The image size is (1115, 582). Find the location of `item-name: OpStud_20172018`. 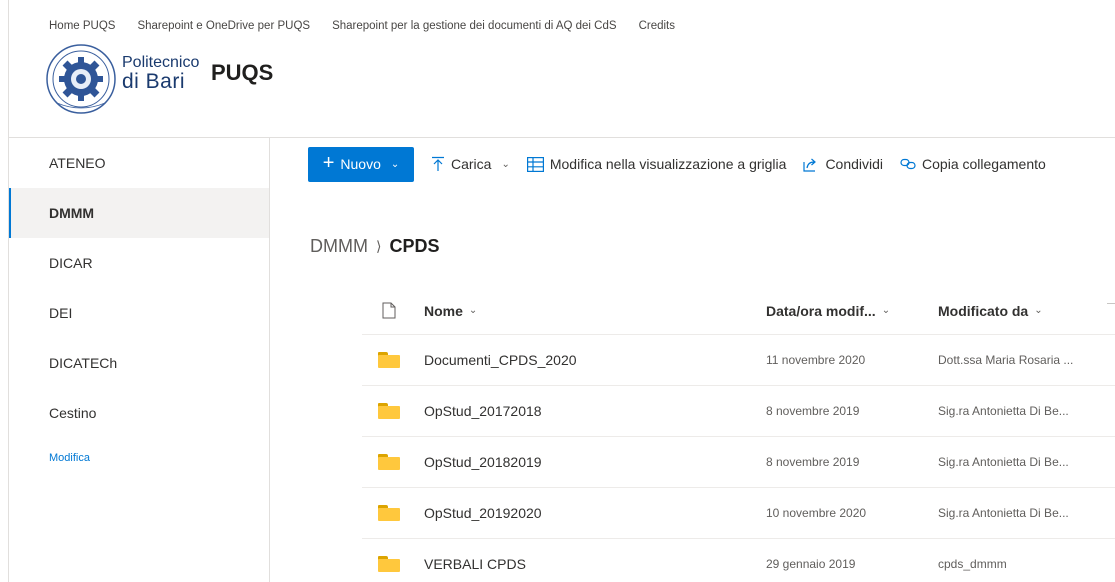

item-name: OpStud_20172018 is located at coordinates (483, 411).